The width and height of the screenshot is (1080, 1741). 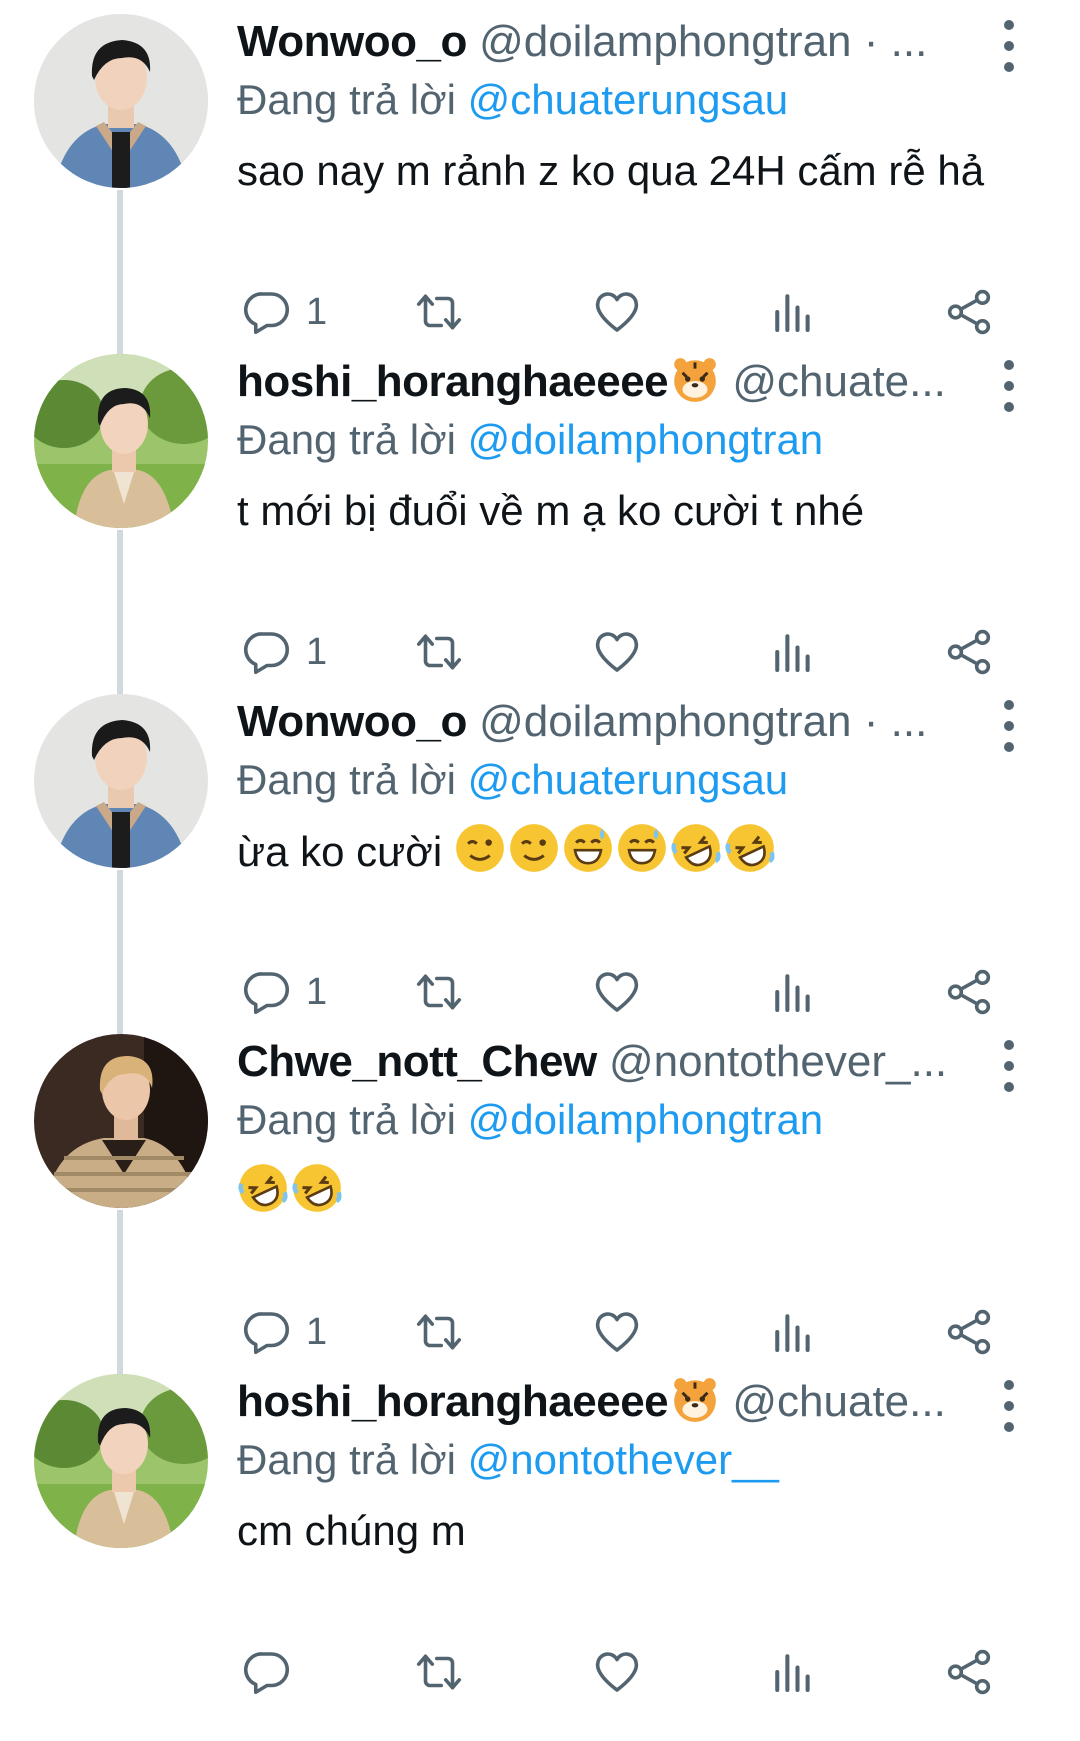 I want to click on reply-button, so click(x=273, y=1672).